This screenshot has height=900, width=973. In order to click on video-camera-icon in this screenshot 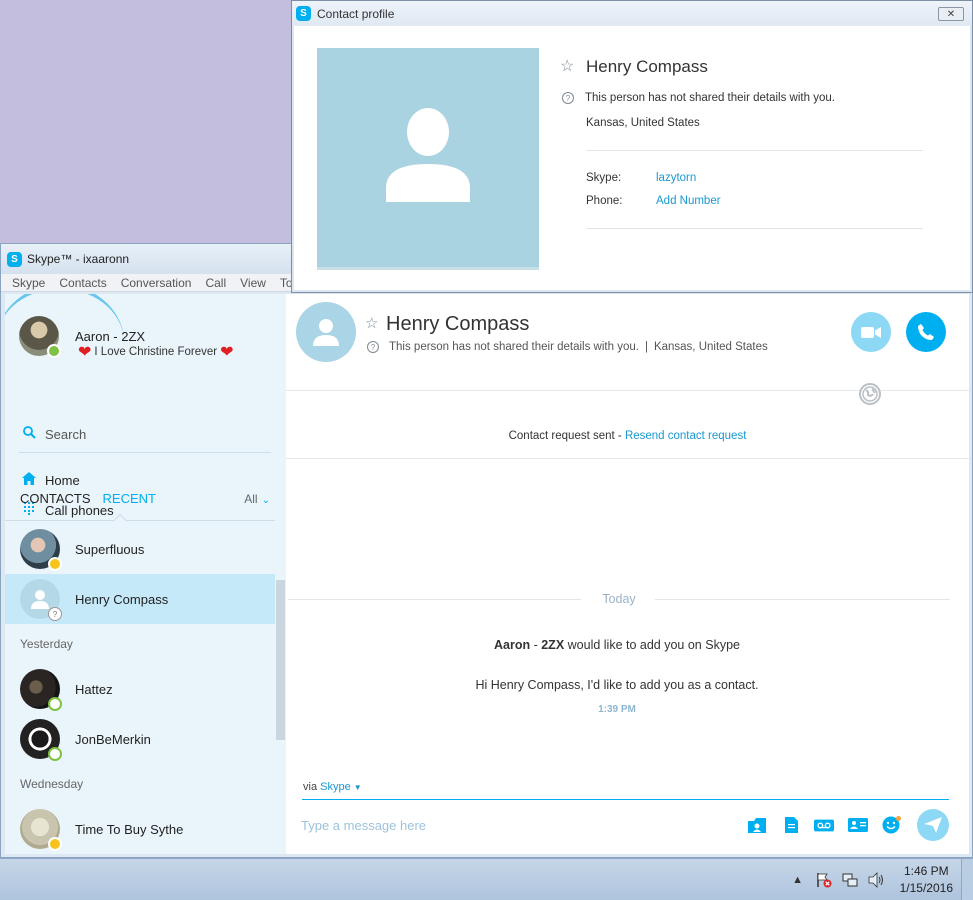, I will do `click(871, 332)`.